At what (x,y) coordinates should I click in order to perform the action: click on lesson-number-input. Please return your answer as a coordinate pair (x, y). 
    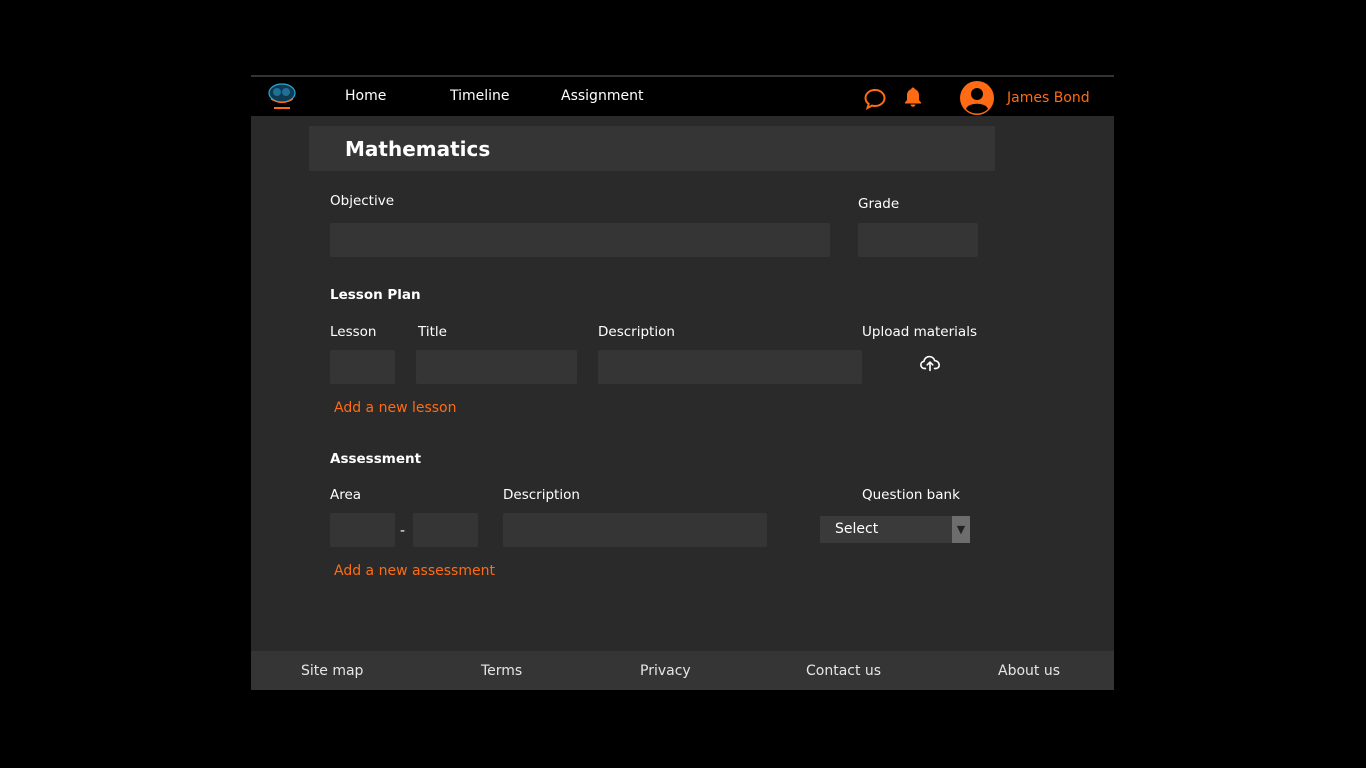
    Looking at the image, I should click on (362, 367).